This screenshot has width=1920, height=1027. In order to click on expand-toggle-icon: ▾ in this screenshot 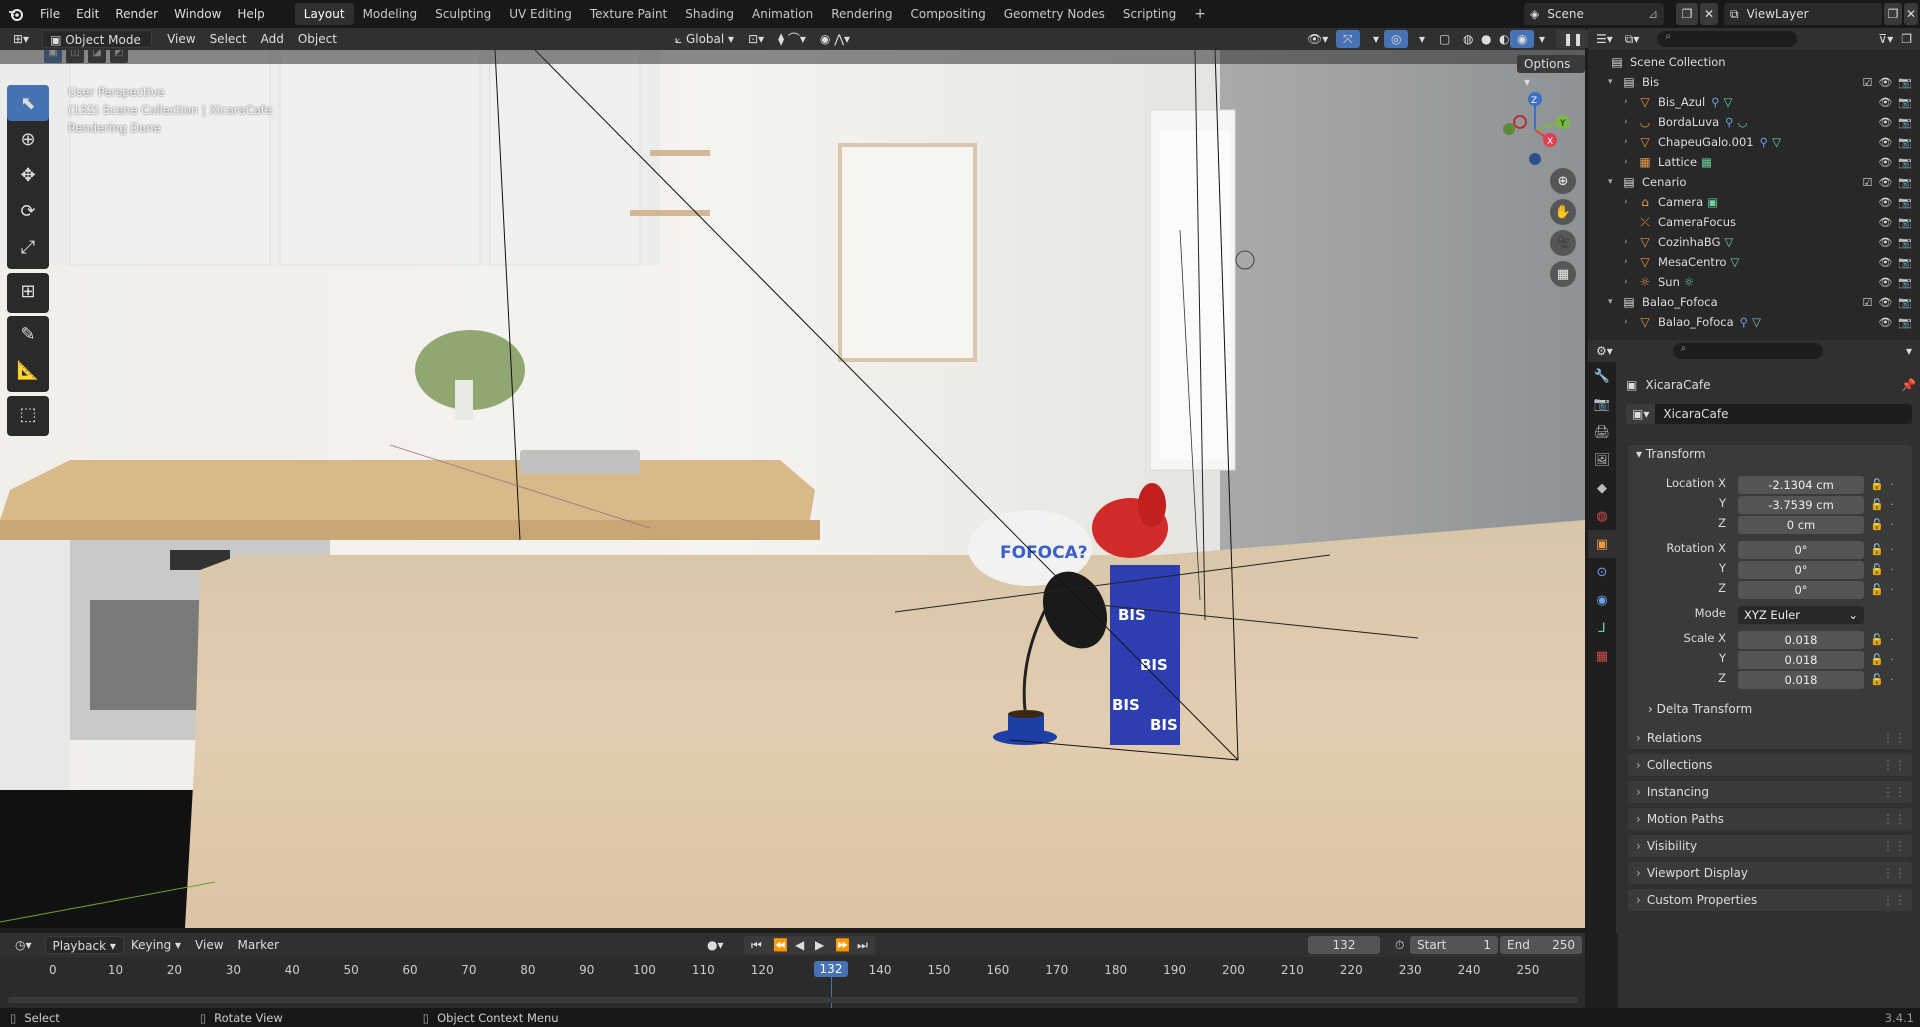, I will do `click(1614, 302)`.